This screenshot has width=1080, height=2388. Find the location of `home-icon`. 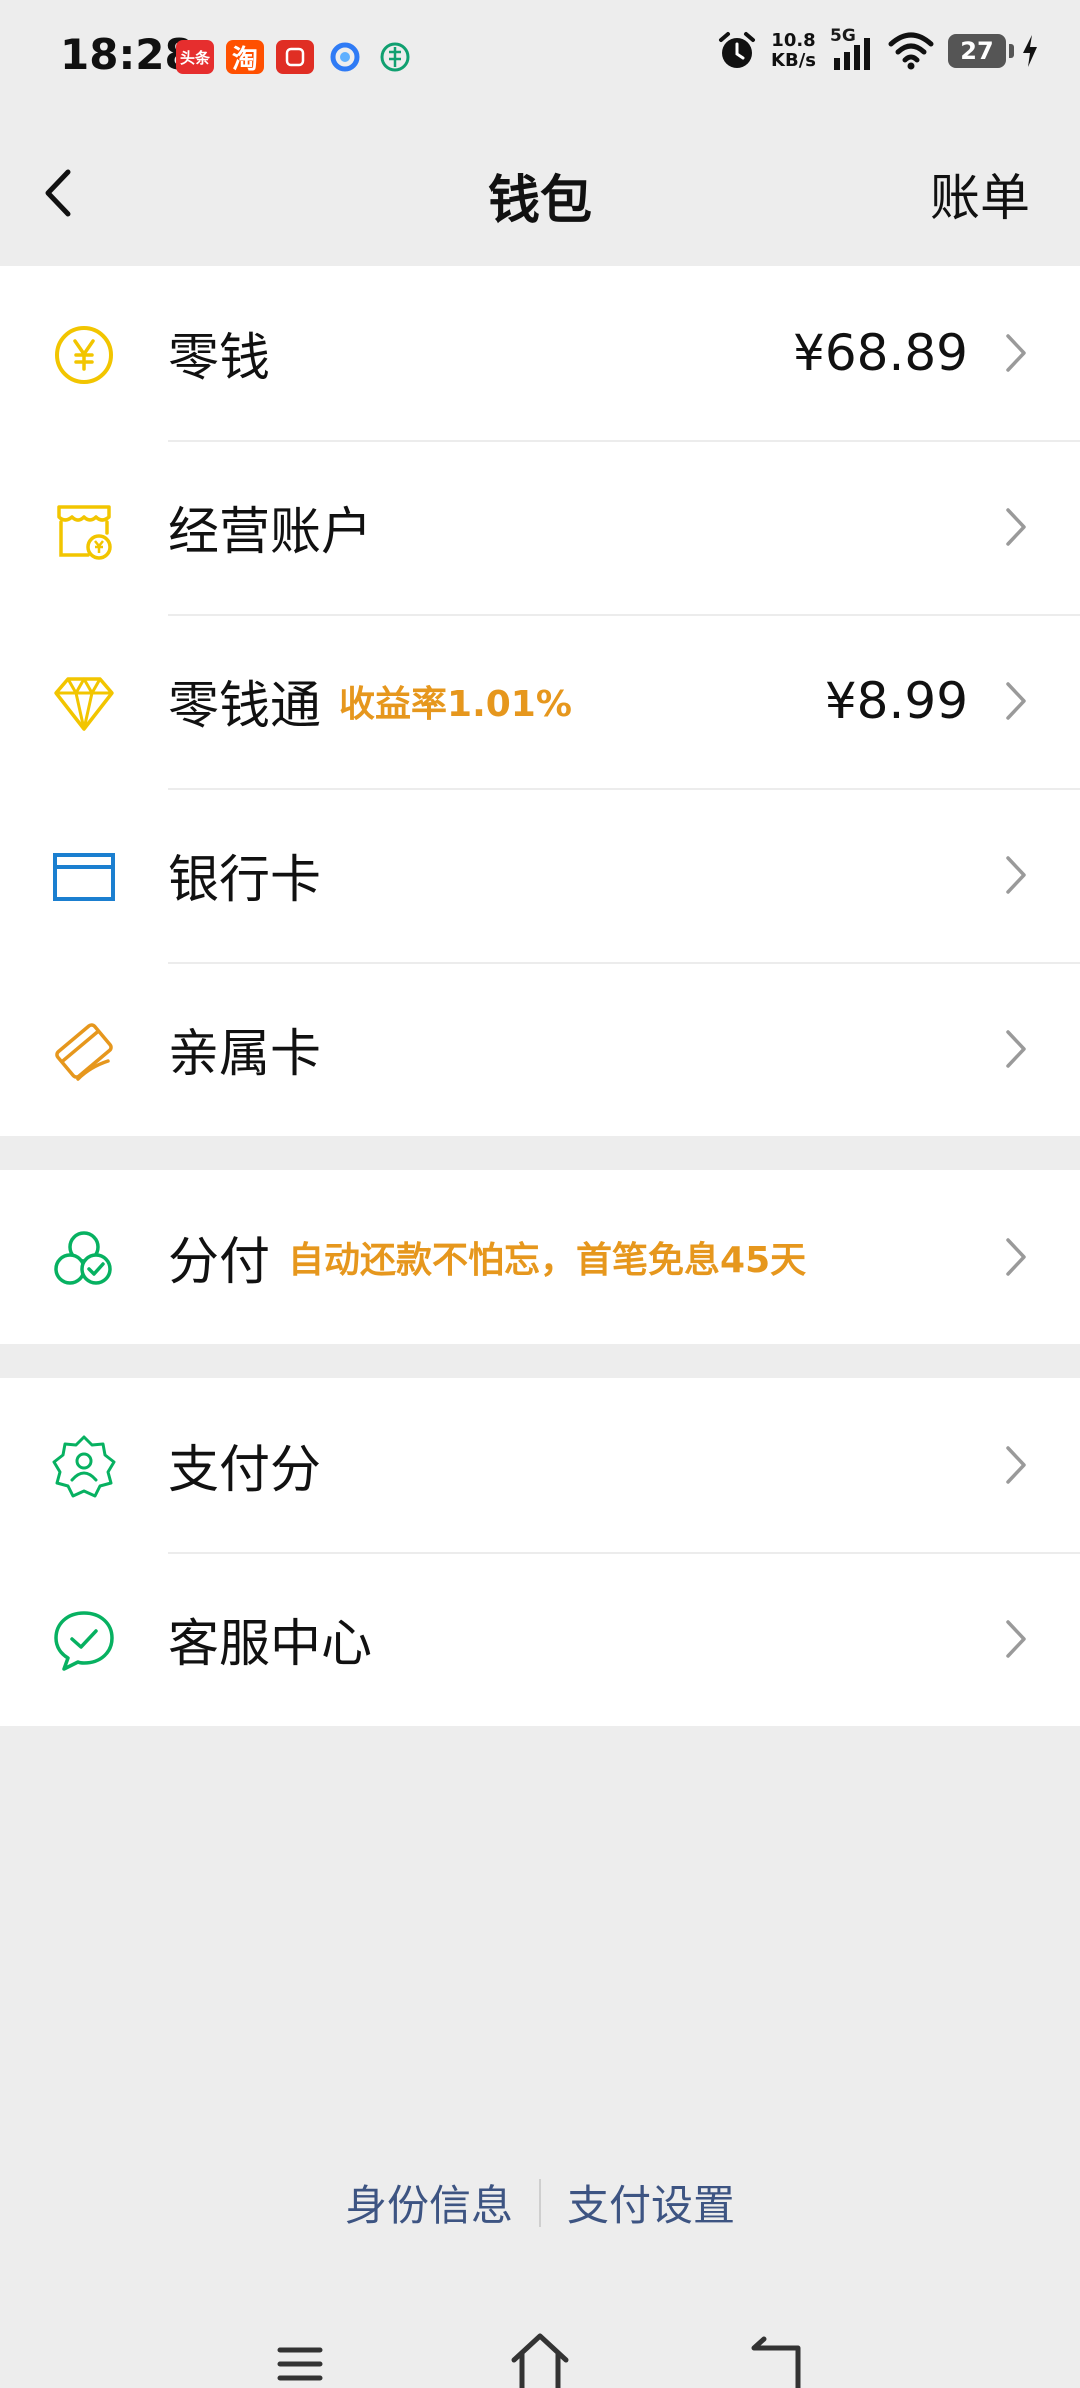

home-icon is located at coordinates (540, 2359).